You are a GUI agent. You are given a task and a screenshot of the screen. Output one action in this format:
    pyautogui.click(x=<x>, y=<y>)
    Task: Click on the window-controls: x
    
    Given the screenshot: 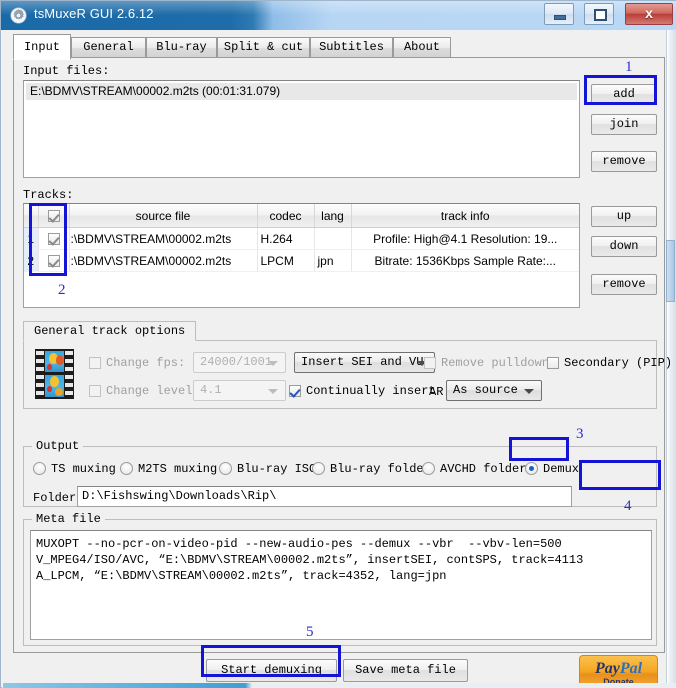 What is the action you would take?
    pyautogui.click(x=608, y=14)
    